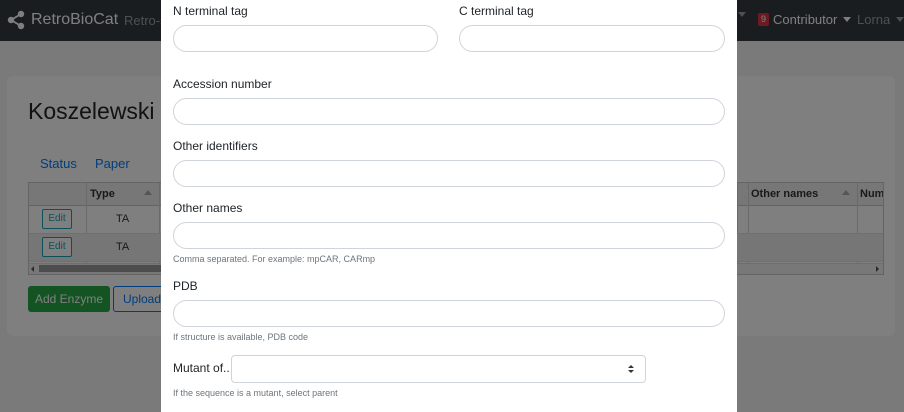 The height and width of the screenshot is (412, 904). I want to click on other-names-label: Other names, so click(208, 208).